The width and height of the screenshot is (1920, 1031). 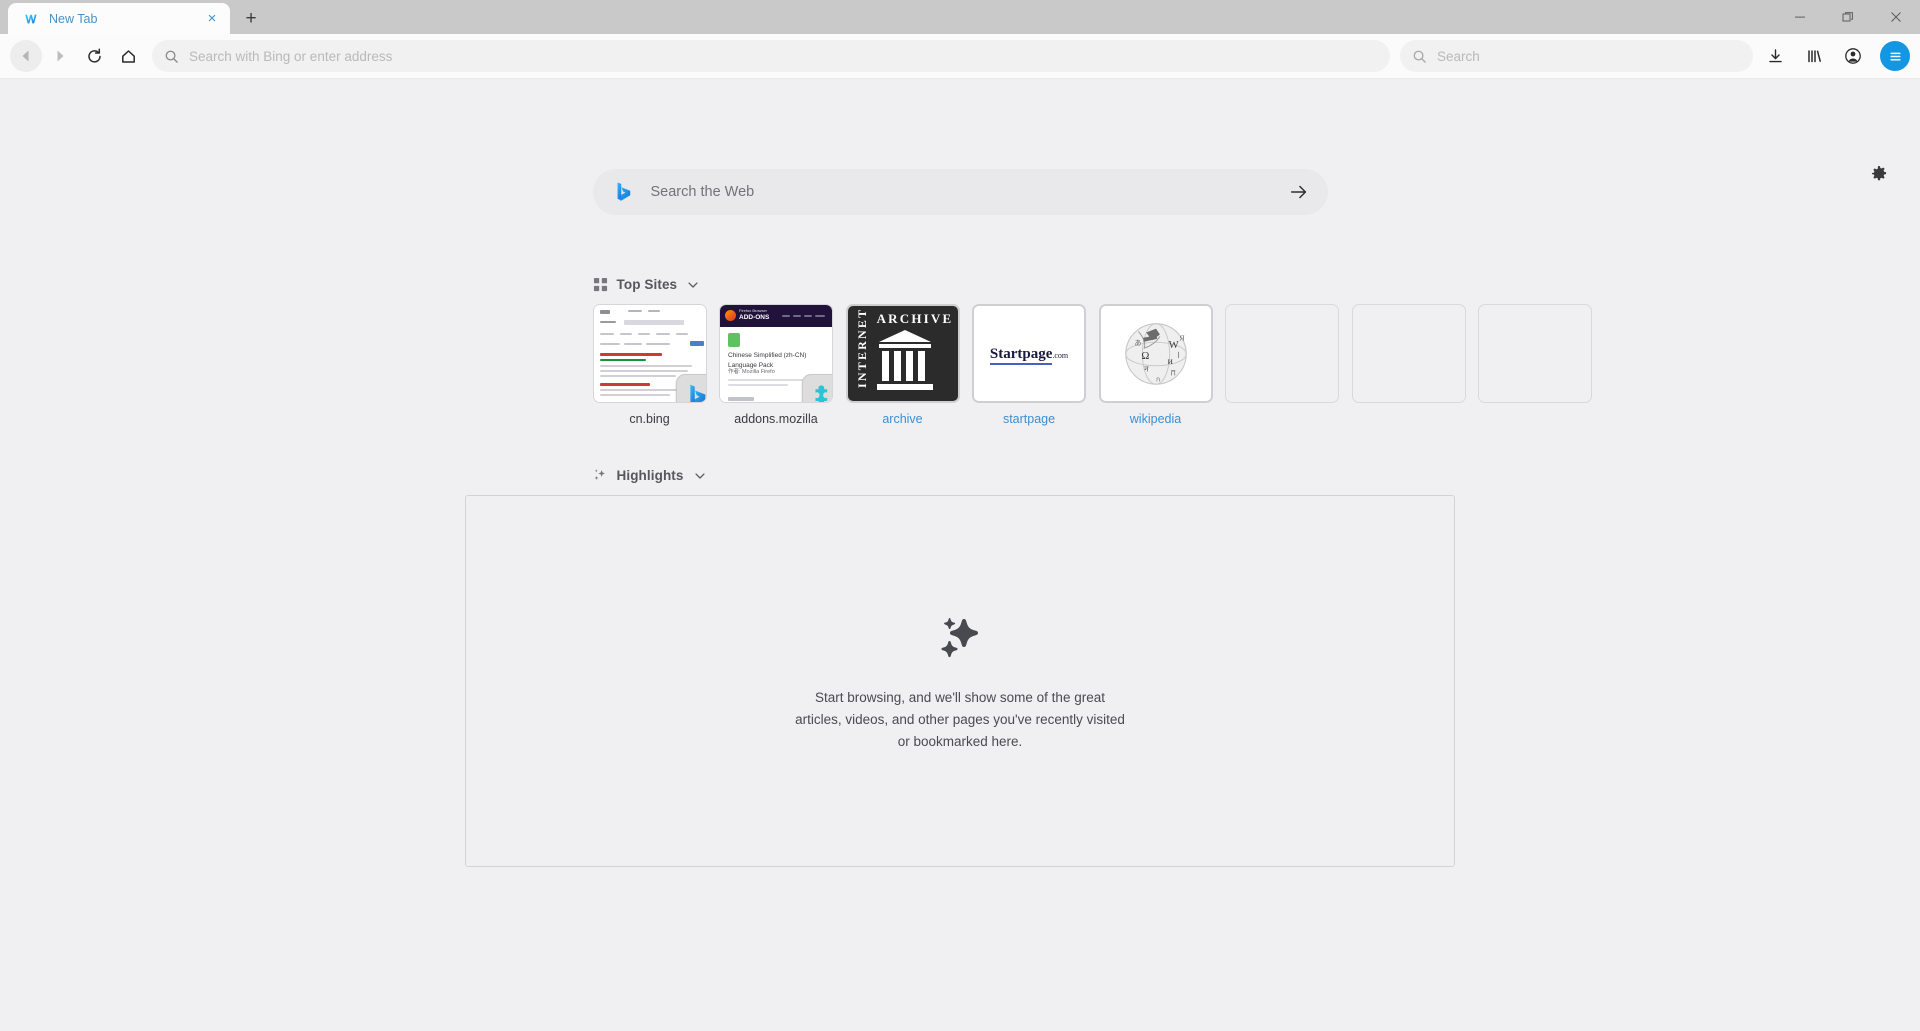 What do you see at coordinates (1173, 345) in the screenshot?
I see `svg-text: W` at bounding box center [1173, 345].